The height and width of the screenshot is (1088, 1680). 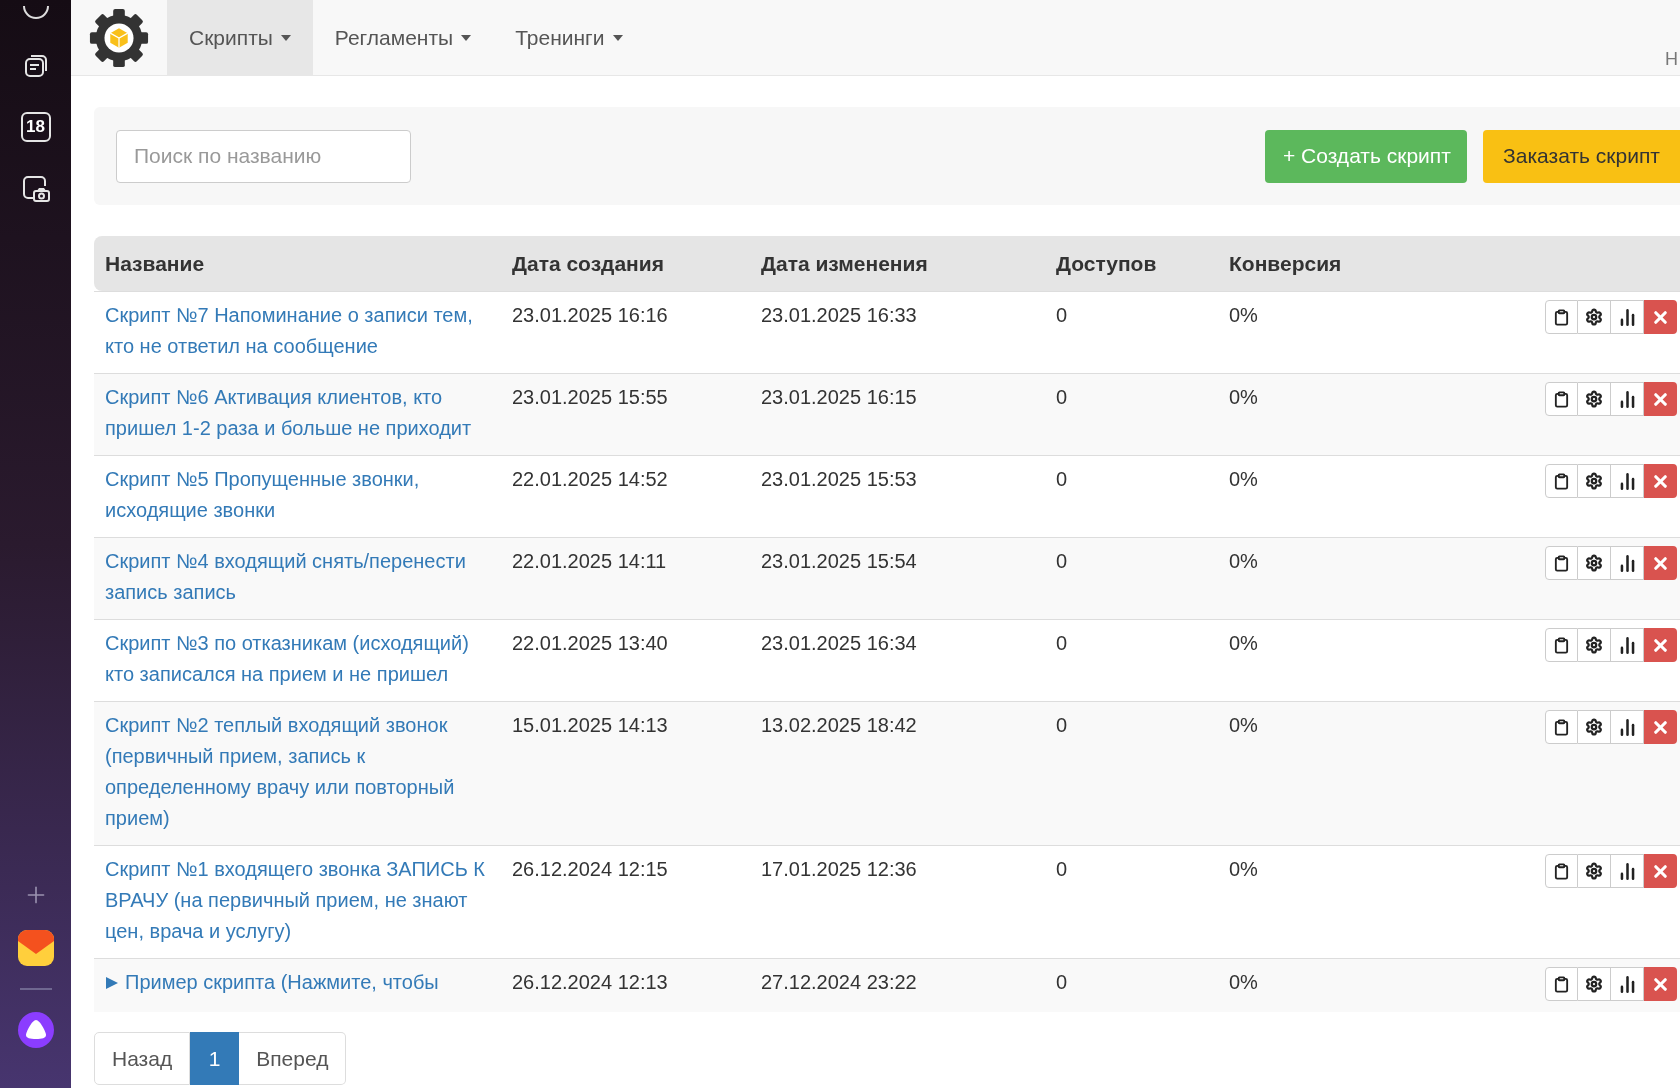 What do you see at coordinates (1671, 59) in the screenshot?
I see `nav-text: Н` at bounding box center [1671, 59].